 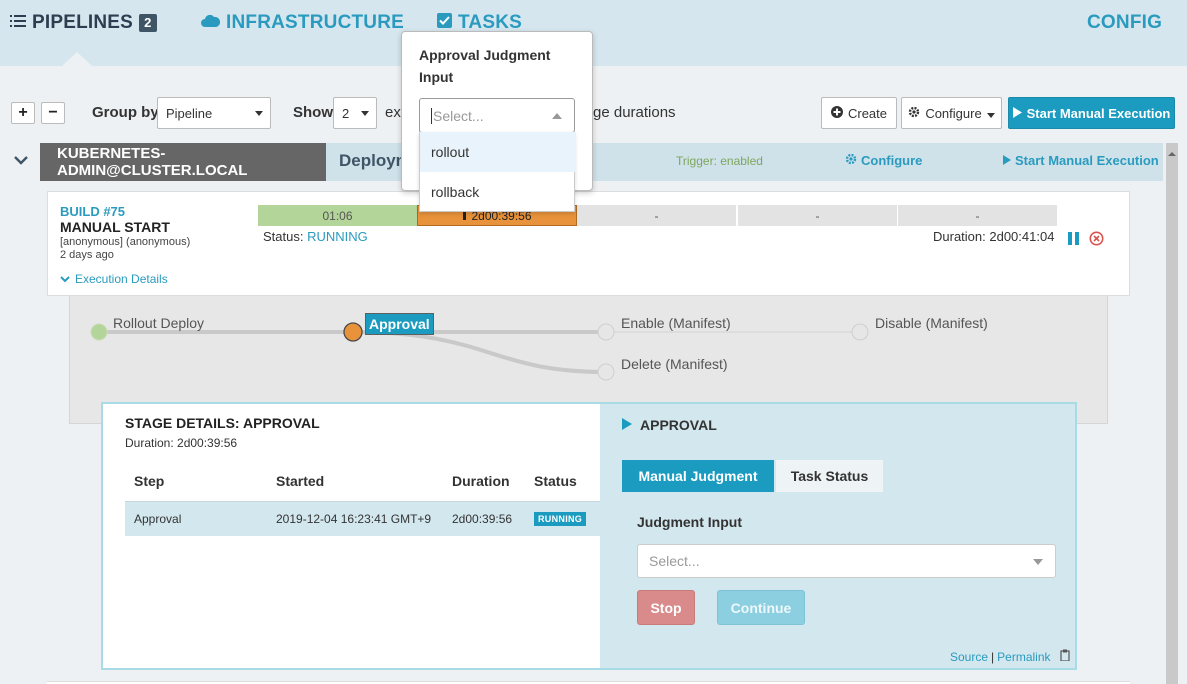 I want to click on node-disable-dot, so click(x=860, y=332).